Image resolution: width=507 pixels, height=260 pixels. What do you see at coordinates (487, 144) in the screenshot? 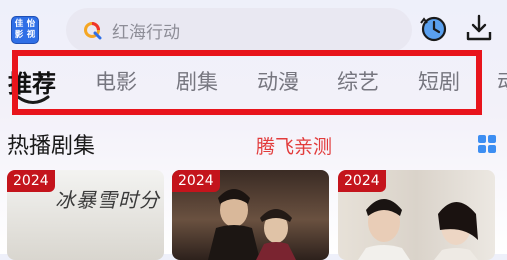
I see `grid-view-icon` at bounding box center [487, 144].